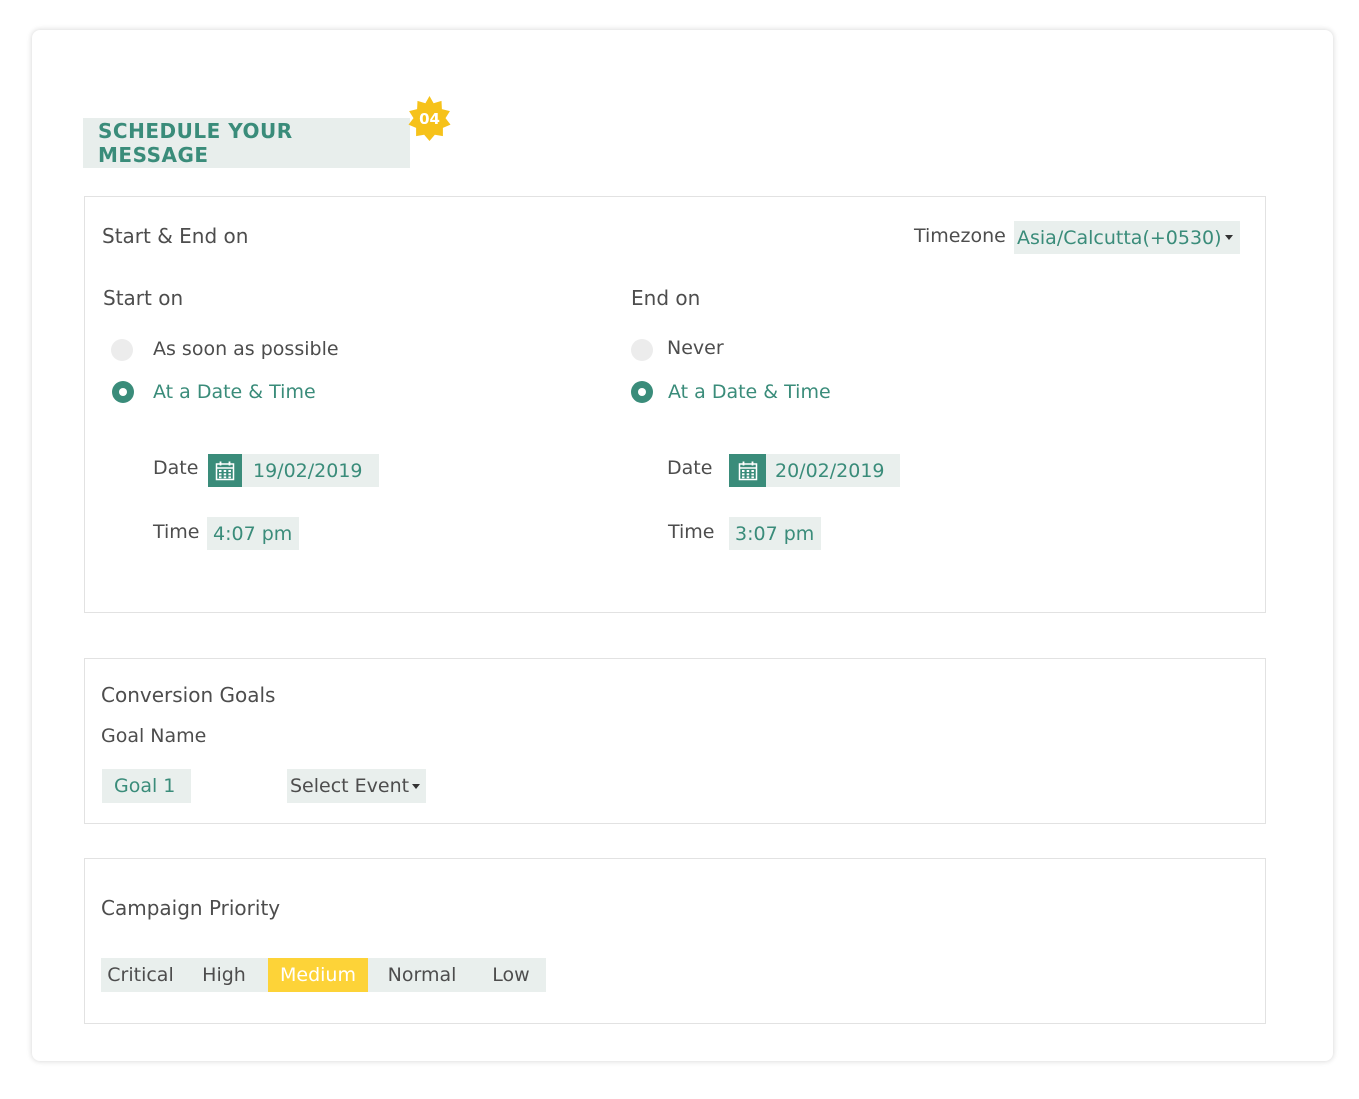 This screenshot has width=1359, height=1099. What do you see at coordinates (749, 392) in the screenshot?
I see `end-date-label: At a Date & Time` at bounding box center [749, 392].